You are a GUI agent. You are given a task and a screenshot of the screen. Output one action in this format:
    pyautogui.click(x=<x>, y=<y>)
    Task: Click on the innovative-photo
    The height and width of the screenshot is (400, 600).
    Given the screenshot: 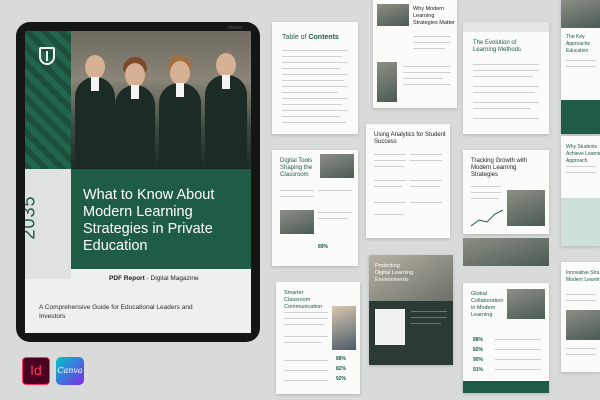 What is the action you would take?
    pyautogui.click(x=583, y=325)
    